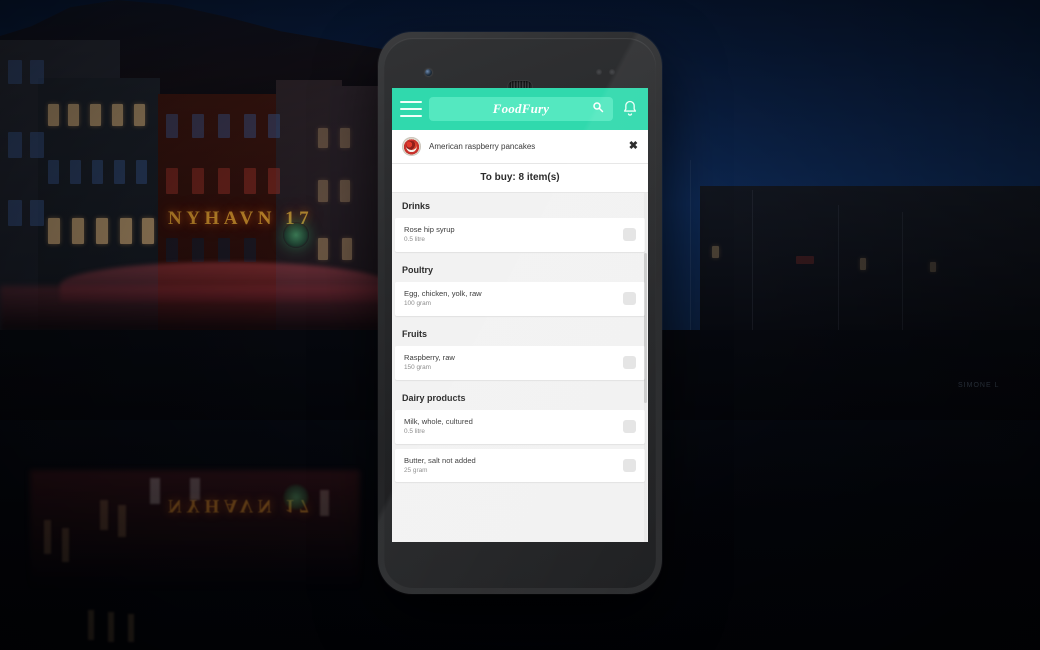 This screenshot has height=650, width=1040. I want to click on grocery-item-name: Raspberry, raw, so click(429, 357).